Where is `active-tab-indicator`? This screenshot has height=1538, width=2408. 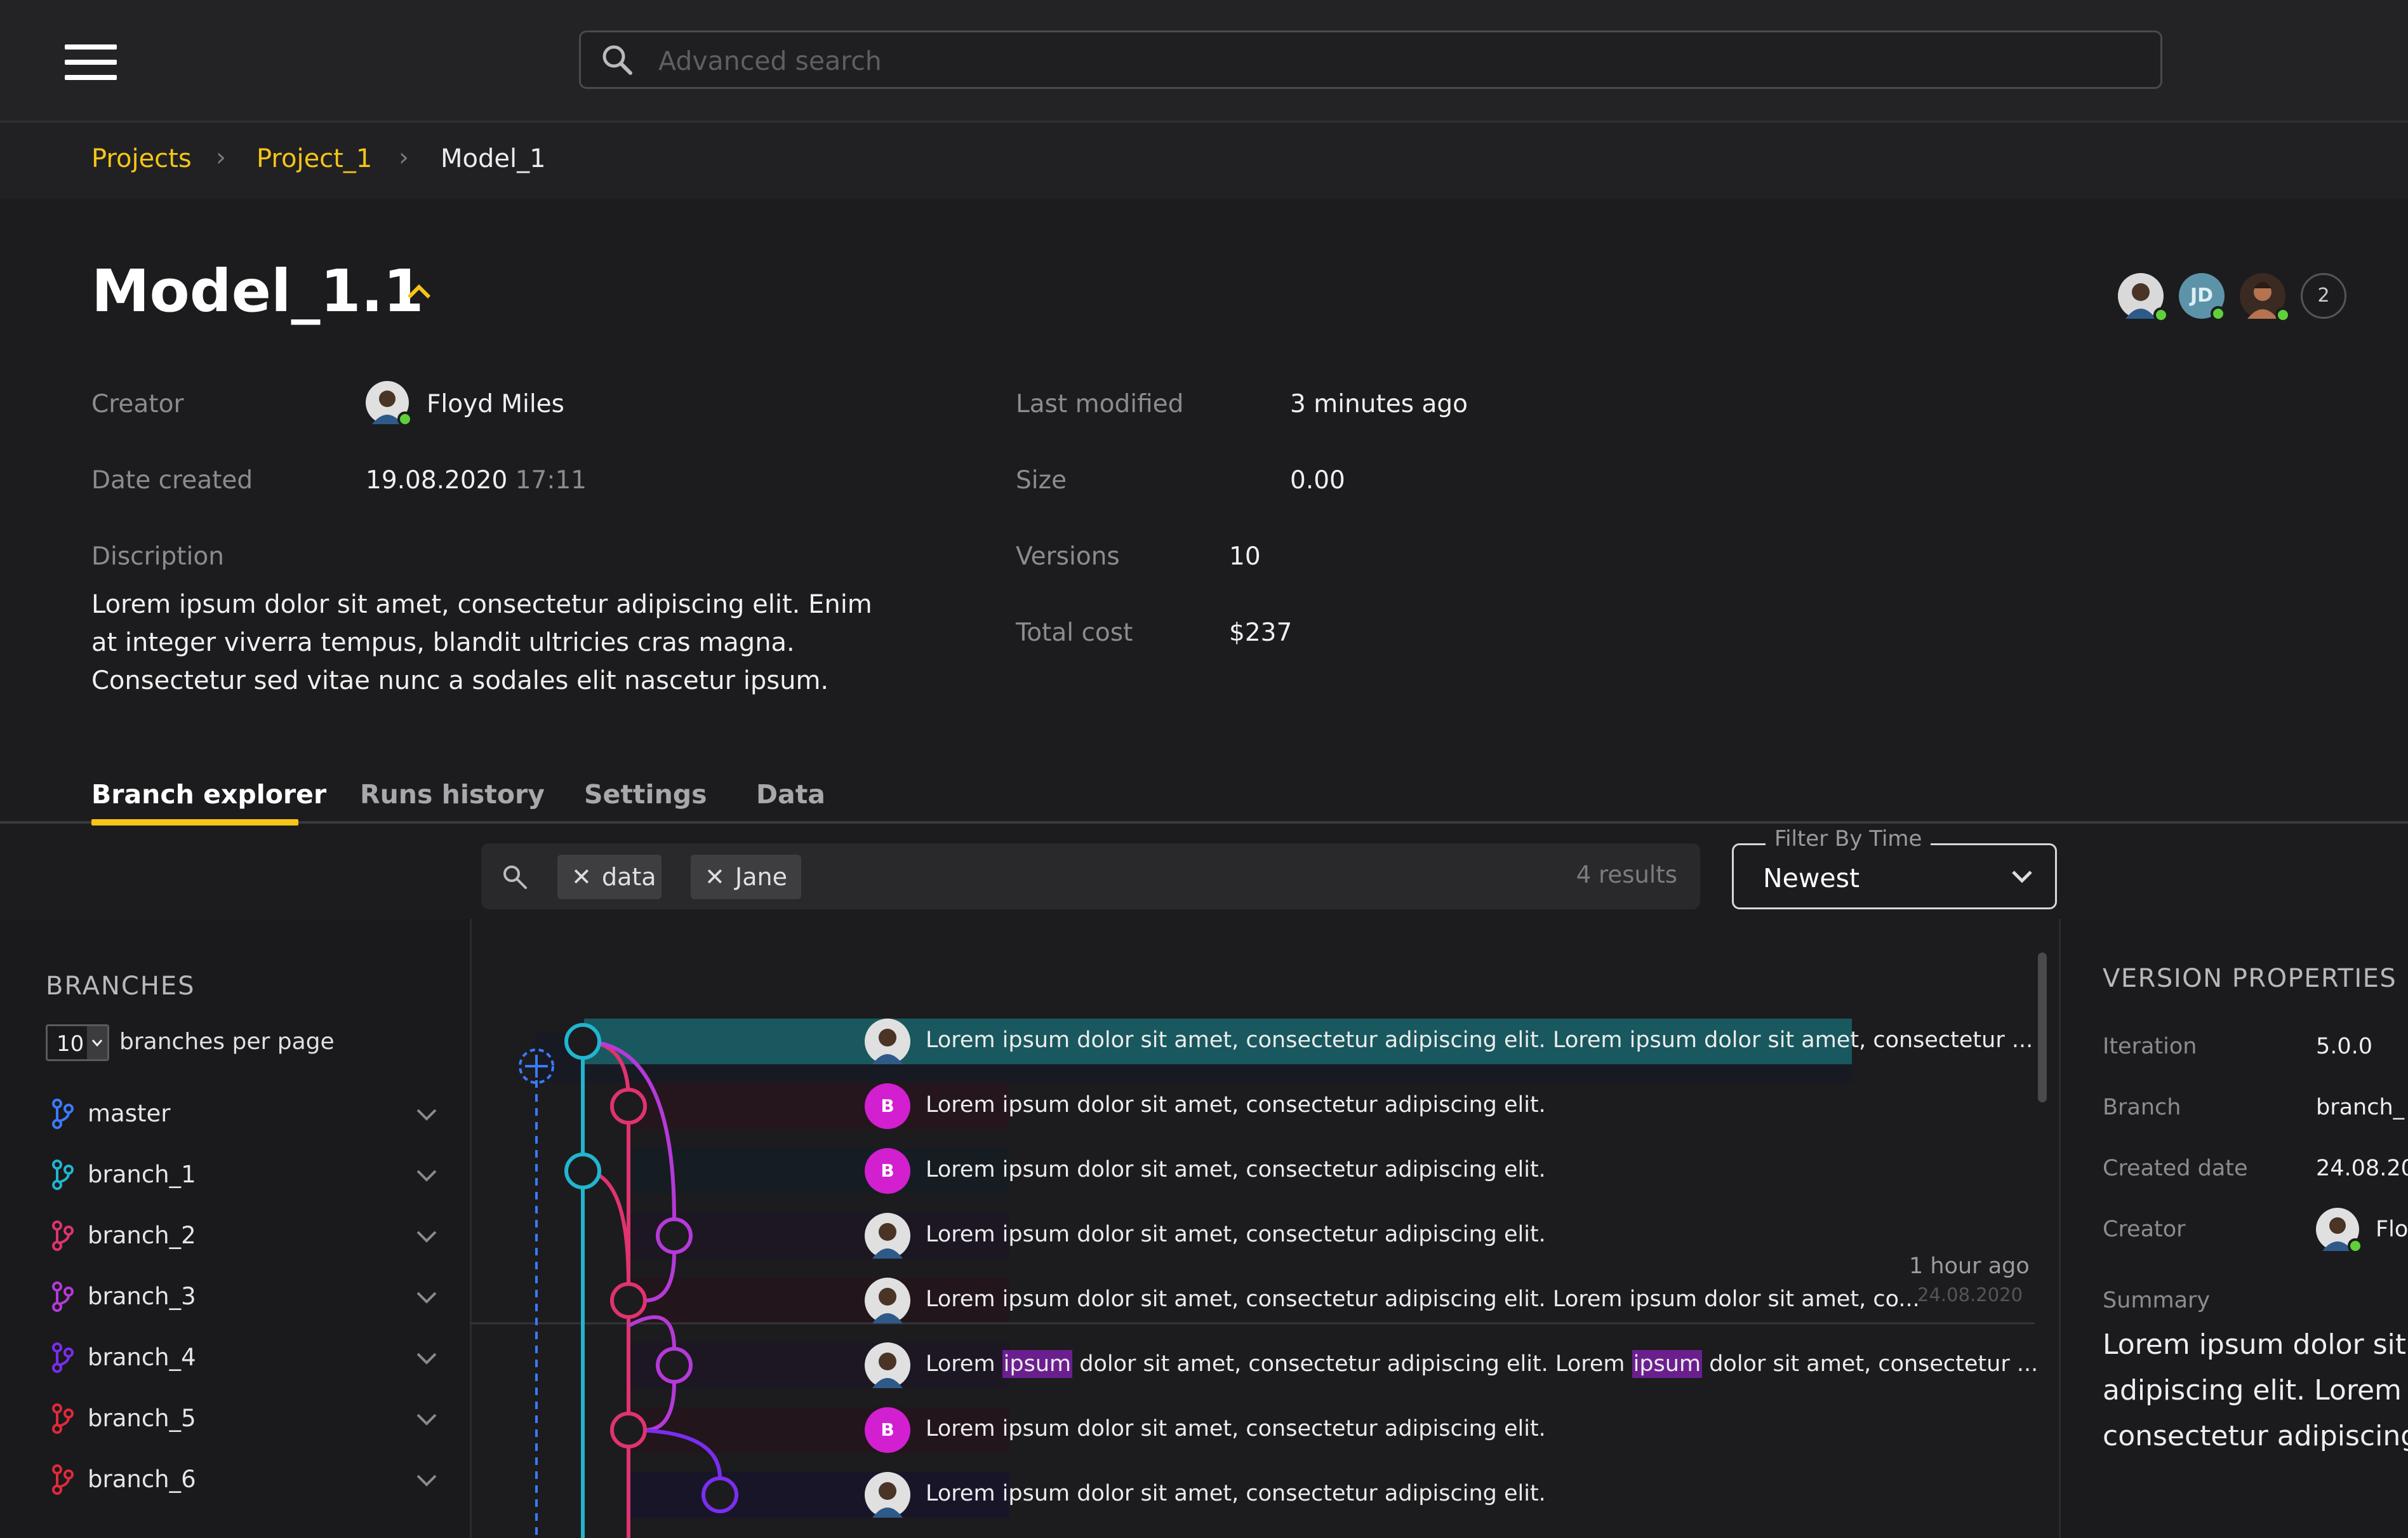
active-tab-indicator is located at coordinates (194, 822).